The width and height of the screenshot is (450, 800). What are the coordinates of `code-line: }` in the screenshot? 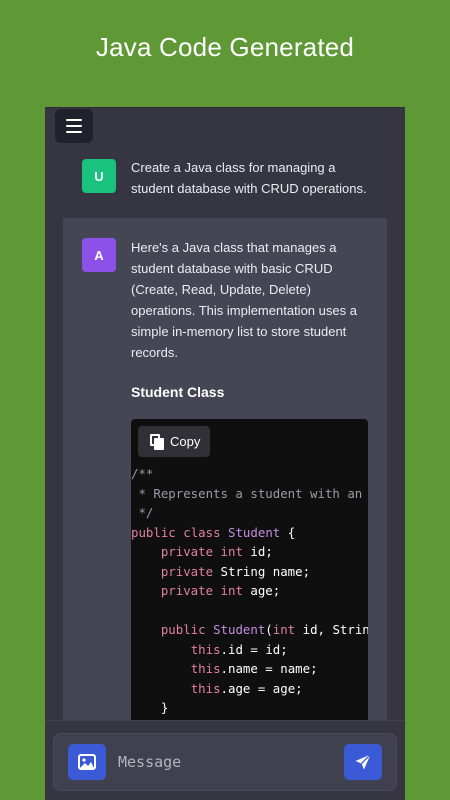 It's located at (150, 707).